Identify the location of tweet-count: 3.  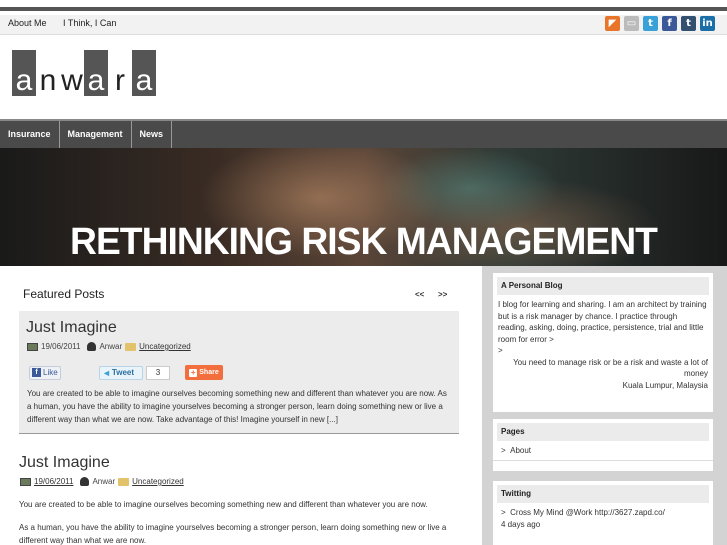
(158, 372).